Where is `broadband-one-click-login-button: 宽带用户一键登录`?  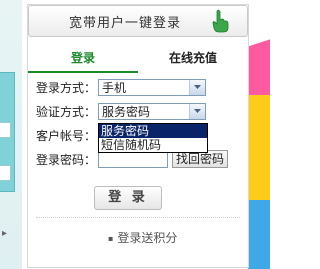 broadband-one-click-login-button: 宽带用户一键登录 is located at coordinates (138, 21).